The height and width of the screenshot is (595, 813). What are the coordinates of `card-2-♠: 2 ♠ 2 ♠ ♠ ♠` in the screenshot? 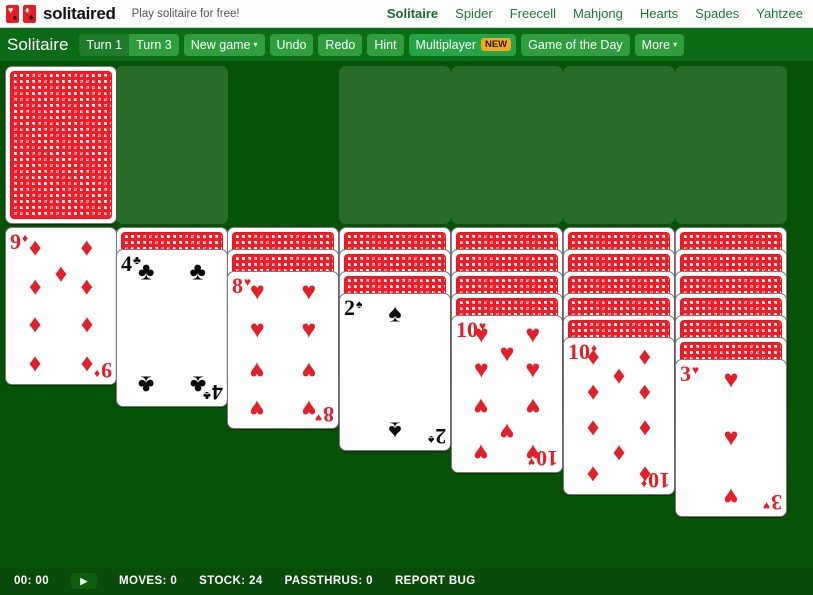 It's located at (395, 372).